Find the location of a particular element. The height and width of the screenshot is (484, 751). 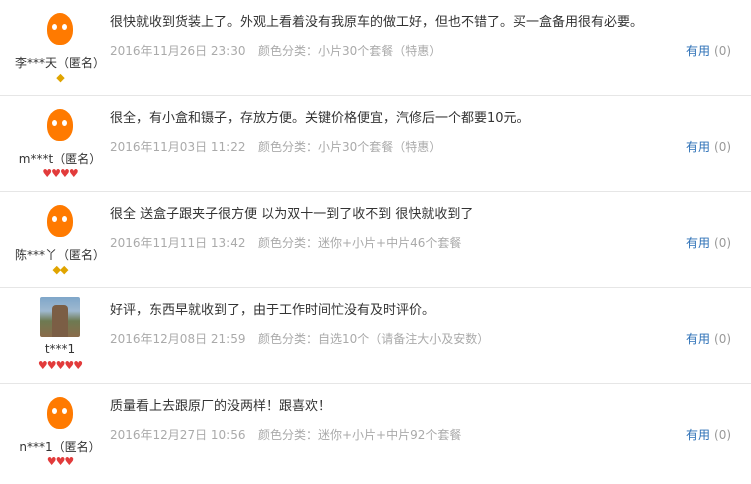

review-date: 2016年11月03日 11:22 is located at coordinates (178, 147).